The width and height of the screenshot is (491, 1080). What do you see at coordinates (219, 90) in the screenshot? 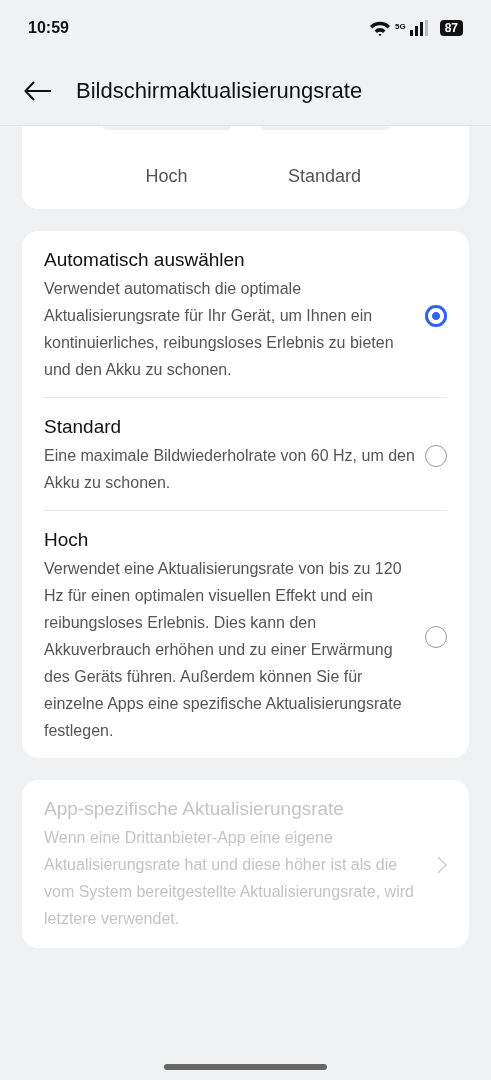
I see `page-title: Bildschirmaktualisierungsrate` at bounding box center [219, 90].